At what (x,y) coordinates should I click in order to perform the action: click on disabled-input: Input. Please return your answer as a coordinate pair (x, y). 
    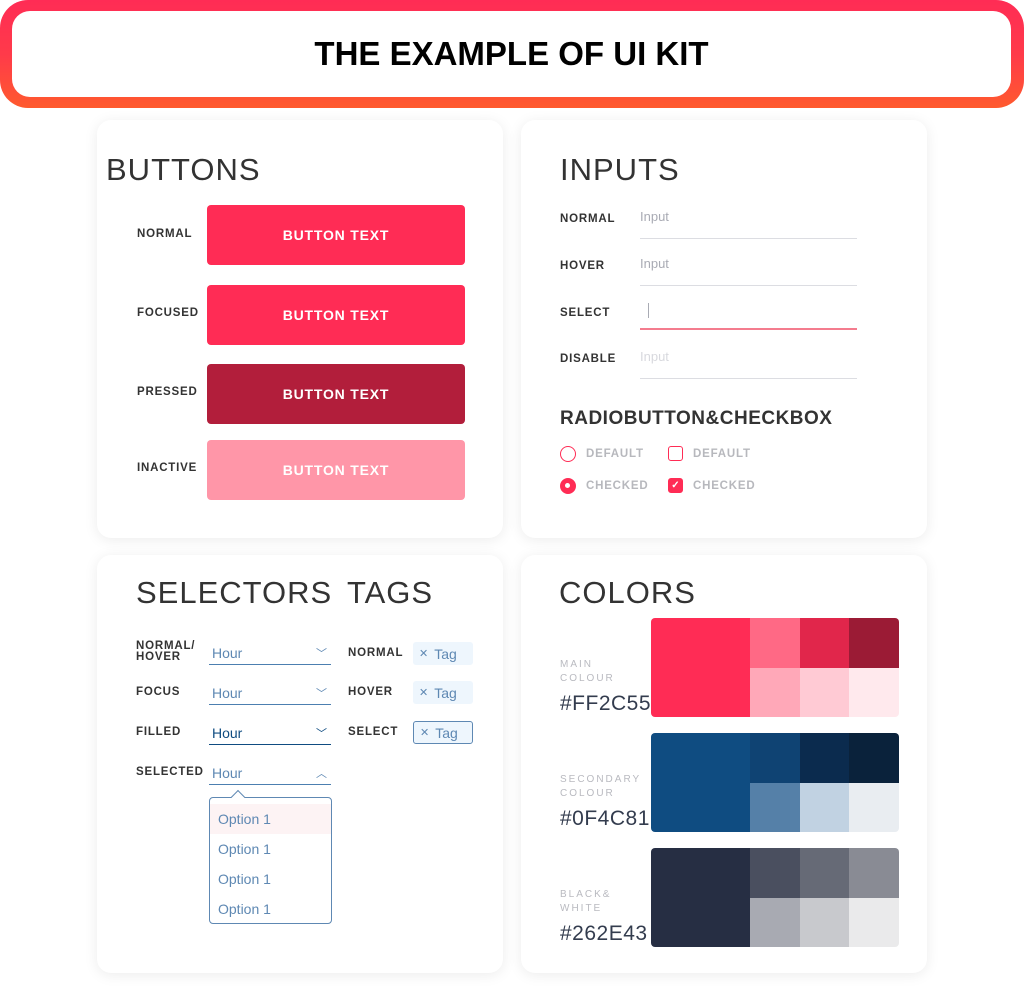
    Looking at the image, I should click on (748, 364).